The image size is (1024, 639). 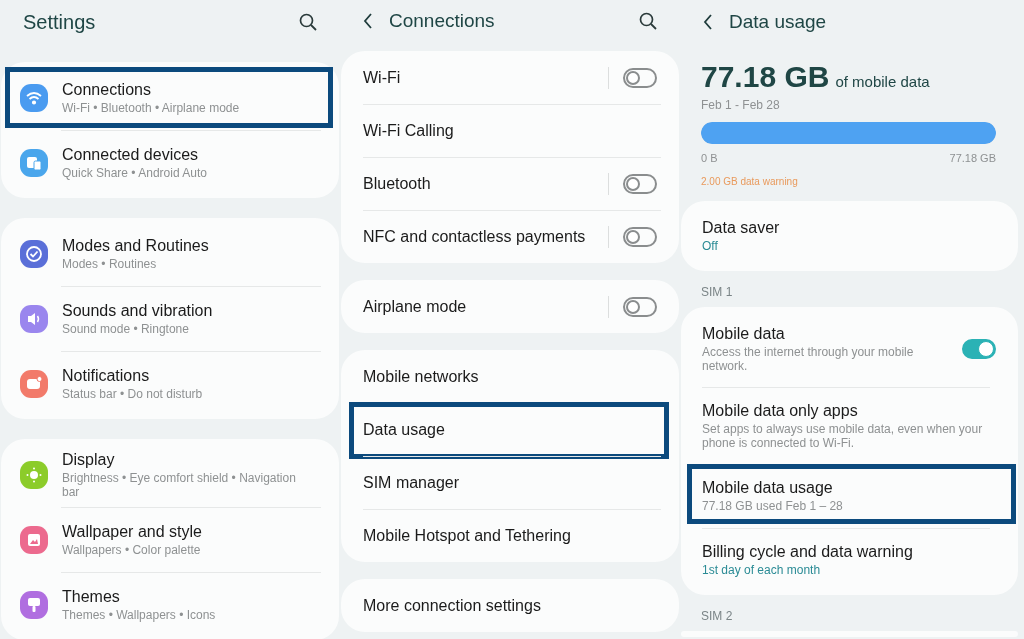 I want to click on setting-title: Billing cycle and data warning, so click(x=851, y=552).